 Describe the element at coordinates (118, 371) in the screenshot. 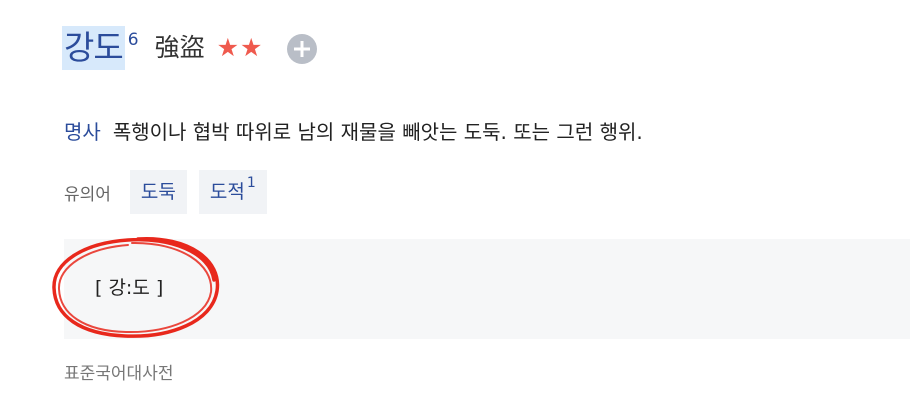

I see `source-dictionary: 표준국어대사전` at that location.